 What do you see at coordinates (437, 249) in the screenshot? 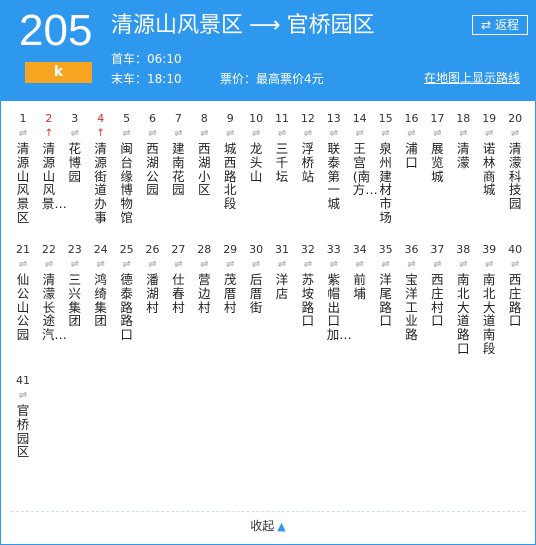
I see `stop-number: 37` at bounding box center [437, 249].